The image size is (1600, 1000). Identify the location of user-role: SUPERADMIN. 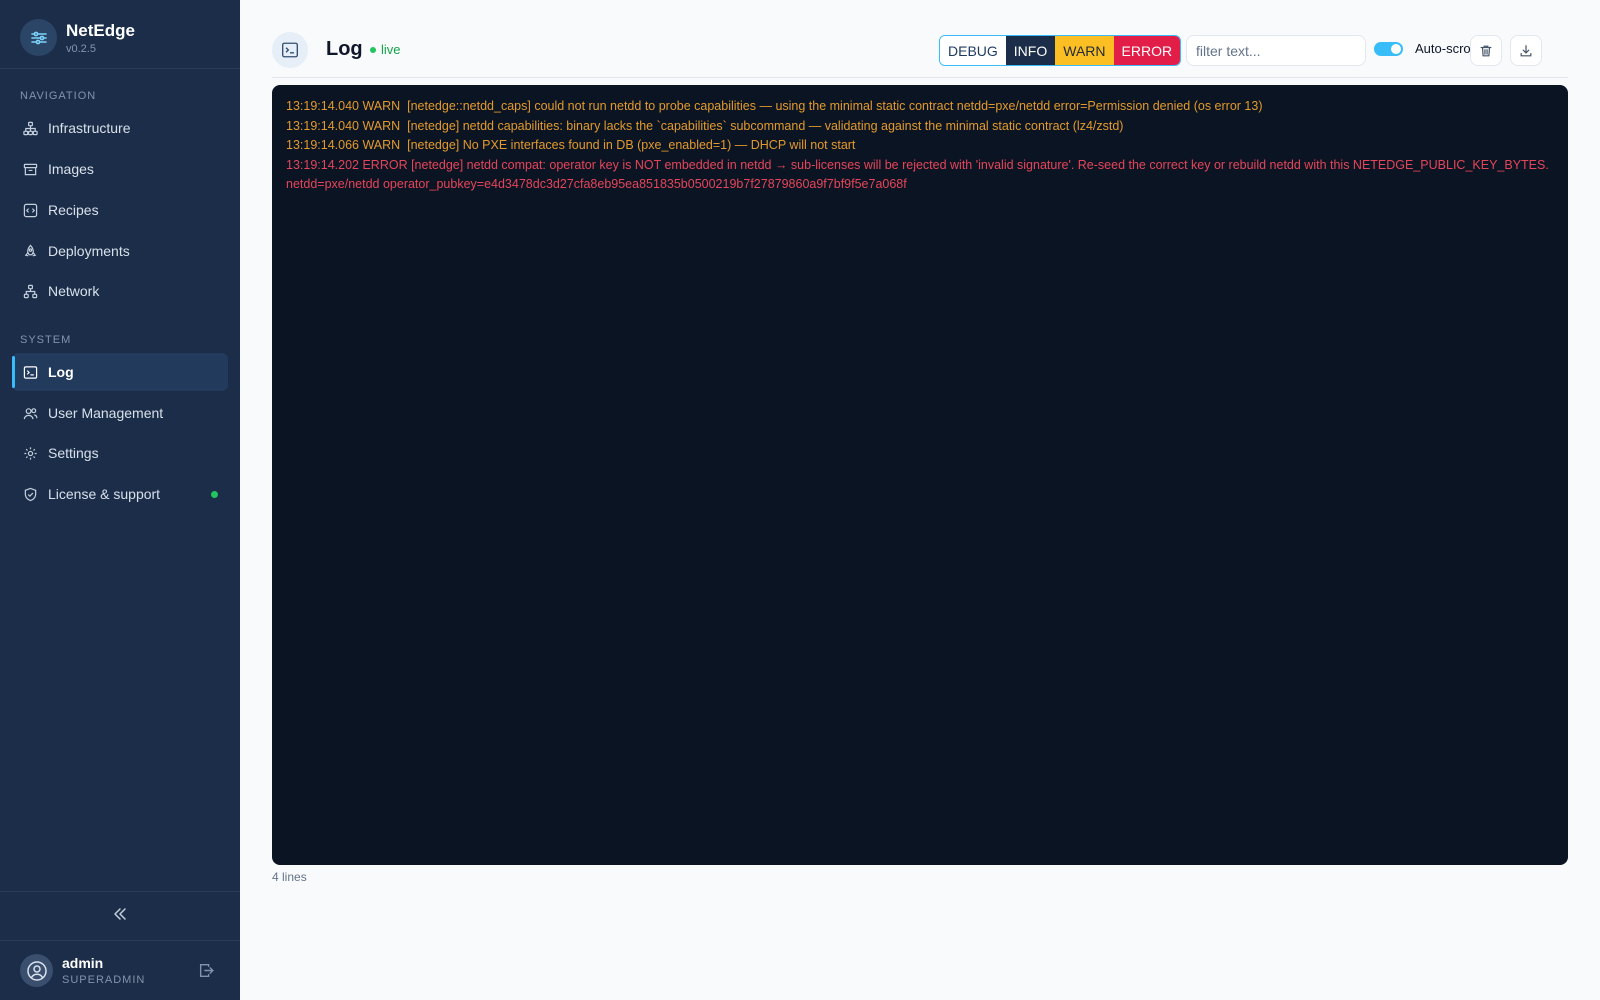
(104, 980).